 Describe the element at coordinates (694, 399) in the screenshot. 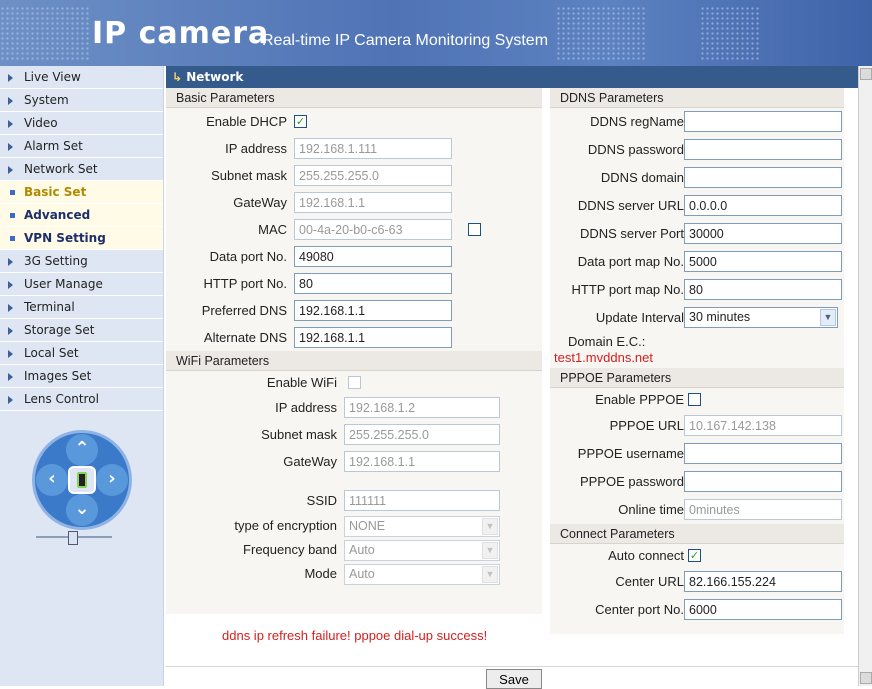

I see `enable-pppoe-checkbox` at that location.